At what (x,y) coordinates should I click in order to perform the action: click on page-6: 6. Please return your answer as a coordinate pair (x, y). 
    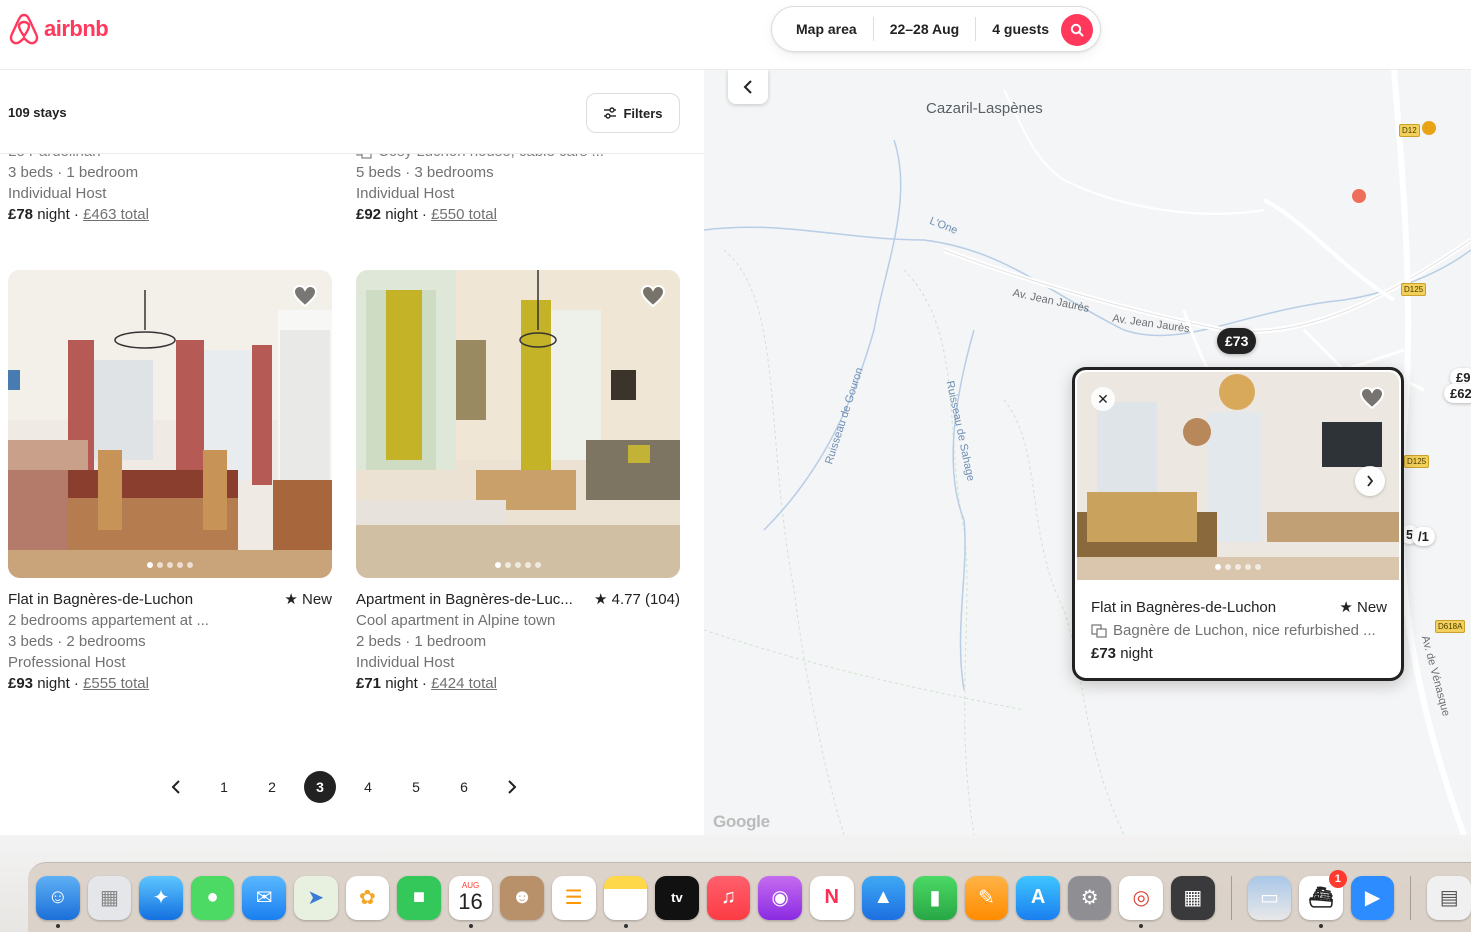
    Looking at the image, I should click on (464, 787).